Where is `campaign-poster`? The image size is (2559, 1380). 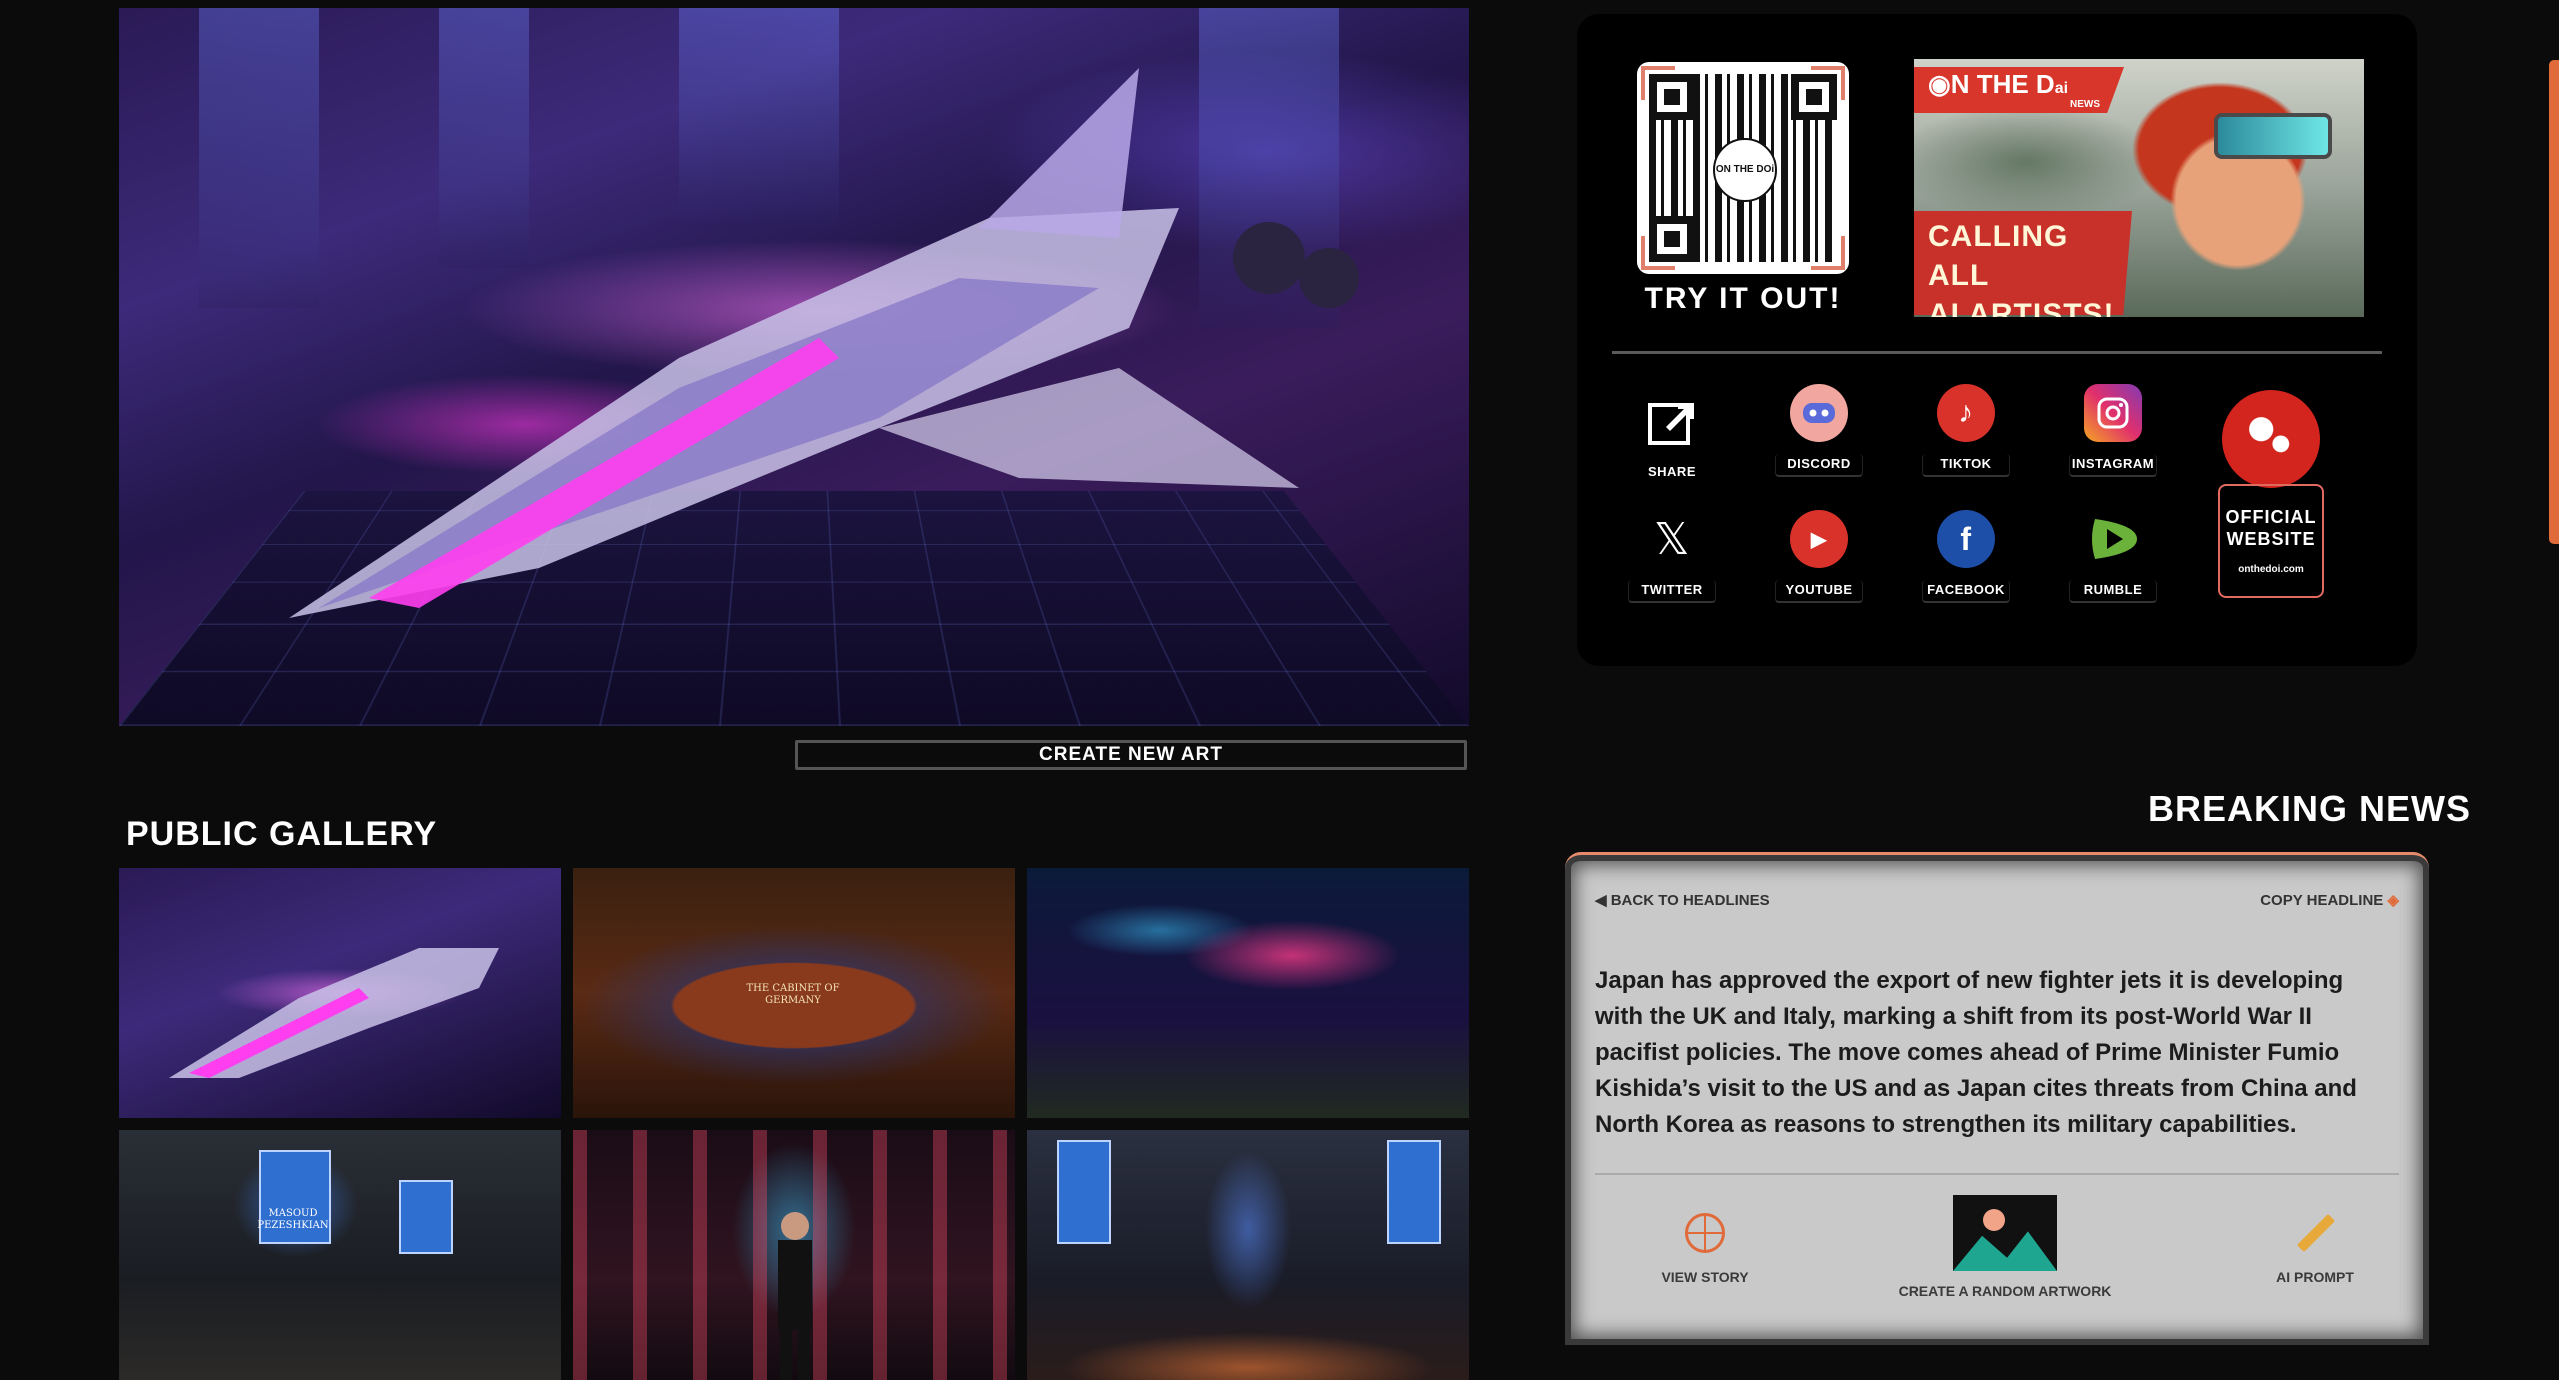
campaign-poster is located at coordinates (426, 1217).